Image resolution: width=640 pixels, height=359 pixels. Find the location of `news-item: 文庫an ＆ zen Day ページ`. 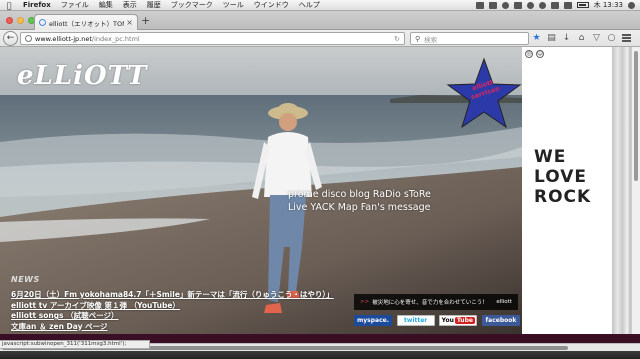

news-item: 文庫an ＆ zen Day ページ is located at coordinates (172, 327).